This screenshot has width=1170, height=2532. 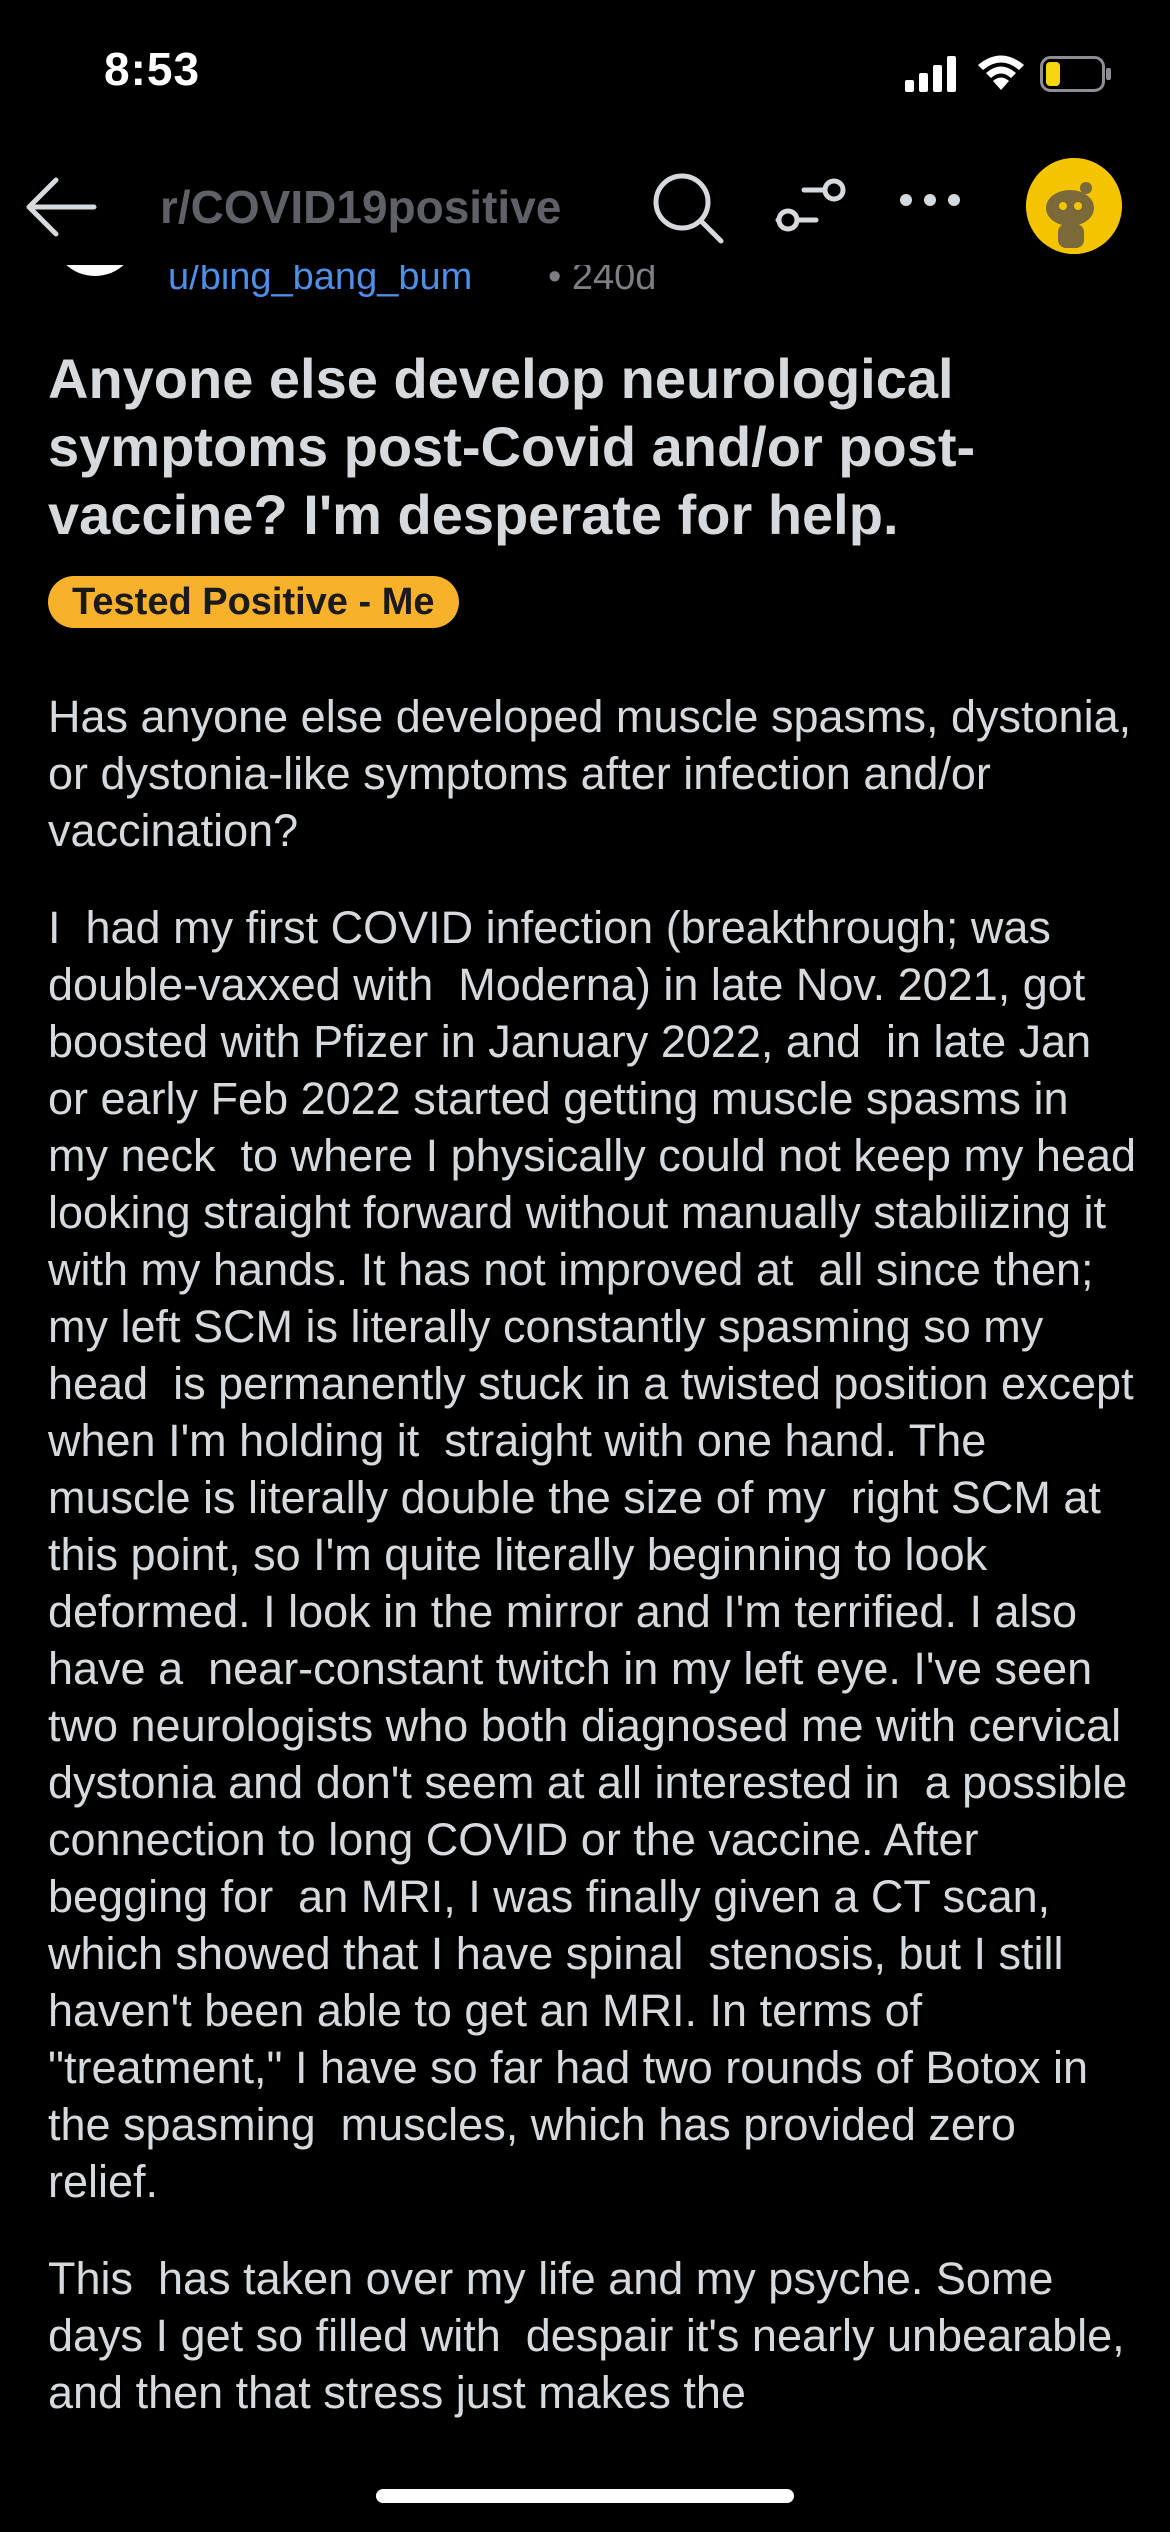 I want to click on sort-filter-icon, so click(x=810, y=209).